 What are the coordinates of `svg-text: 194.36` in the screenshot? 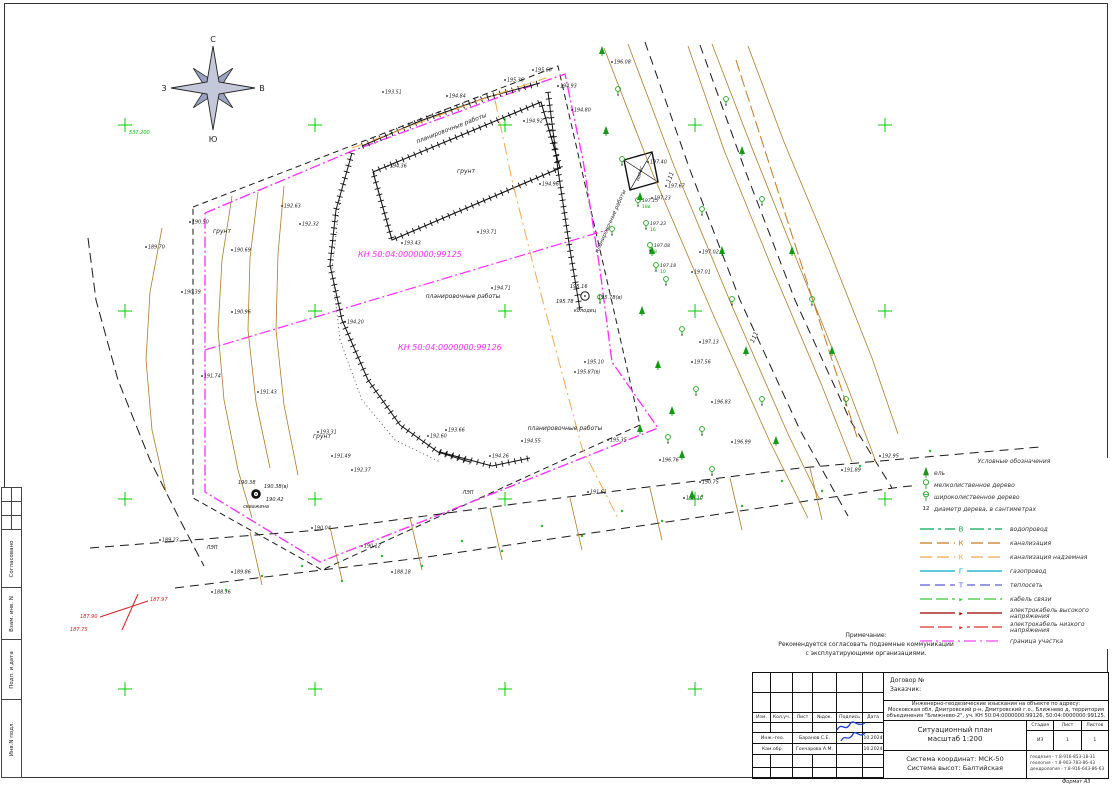 It's located at (398, 167).